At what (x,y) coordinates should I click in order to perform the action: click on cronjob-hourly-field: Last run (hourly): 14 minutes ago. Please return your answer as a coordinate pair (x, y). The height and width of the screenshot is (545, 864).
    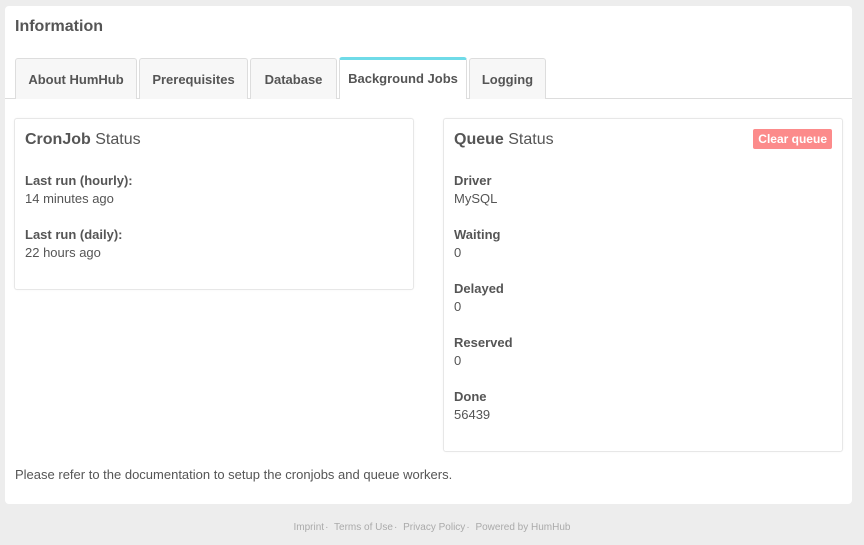
    Looking at the image, I should click on (79, 190).